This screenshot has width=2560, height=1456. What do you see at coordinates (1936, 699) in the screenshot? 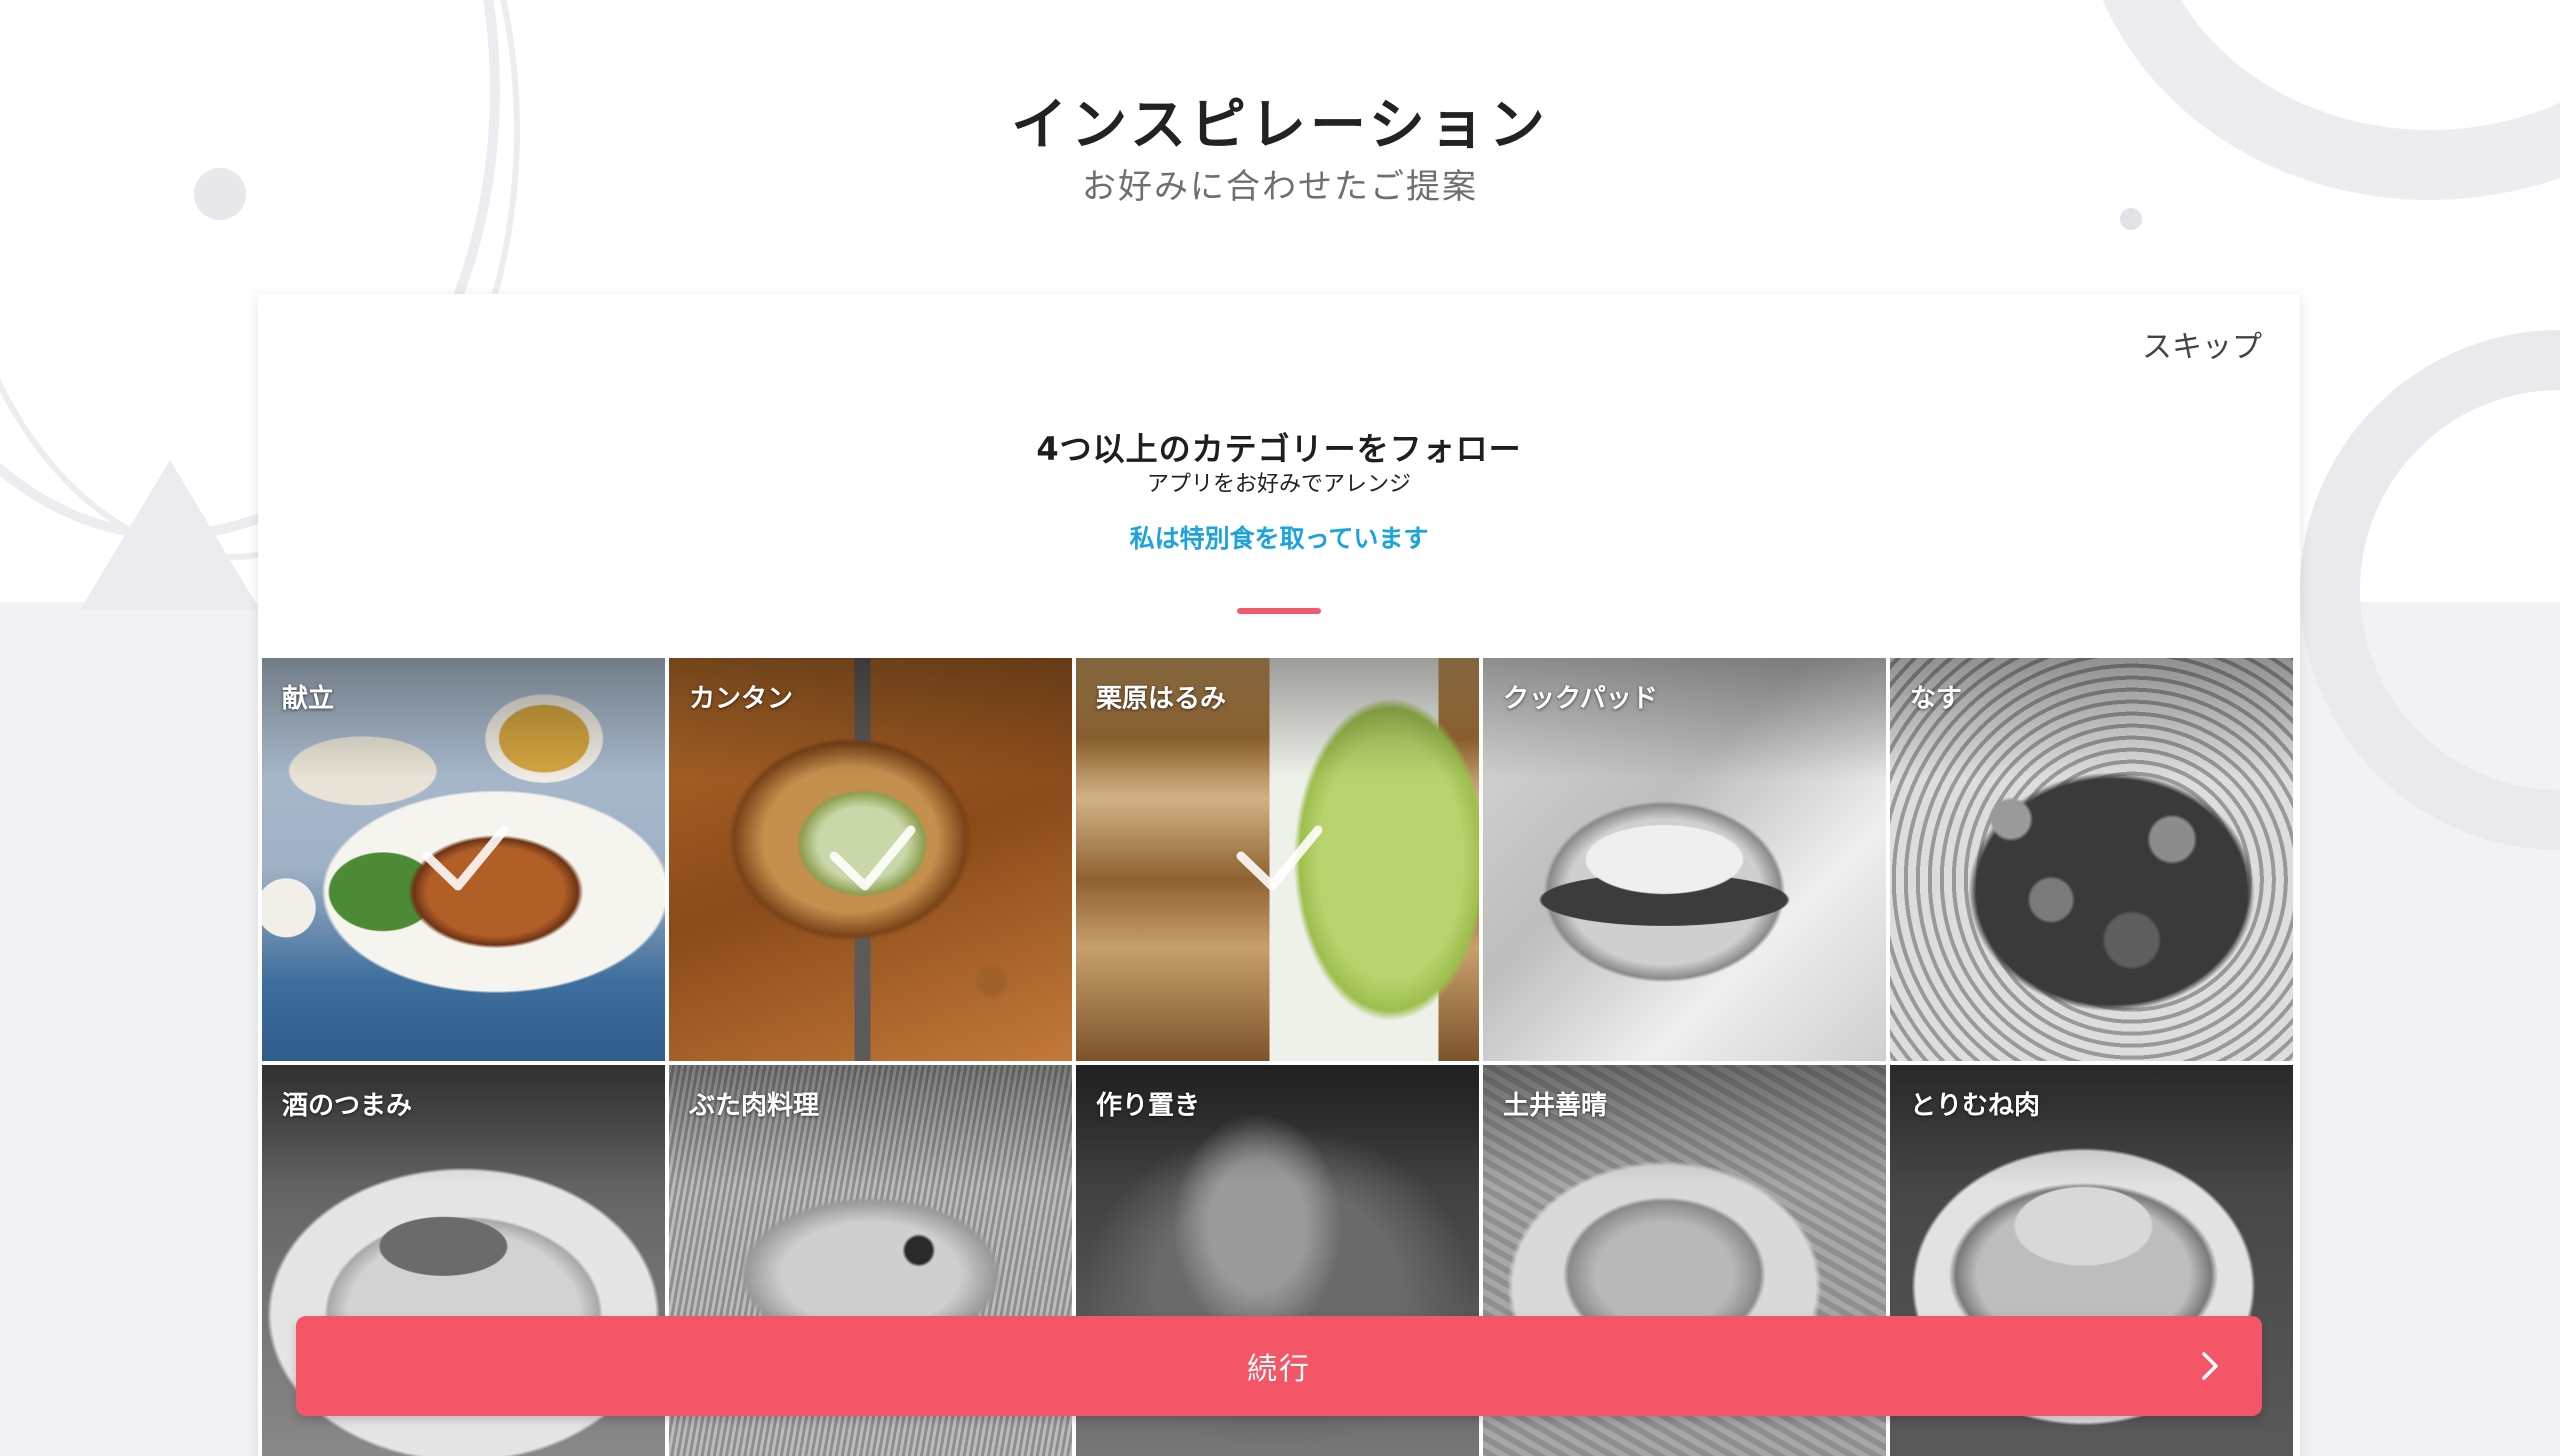
I see `category-label: なす` at bounding box center [1936, 699].